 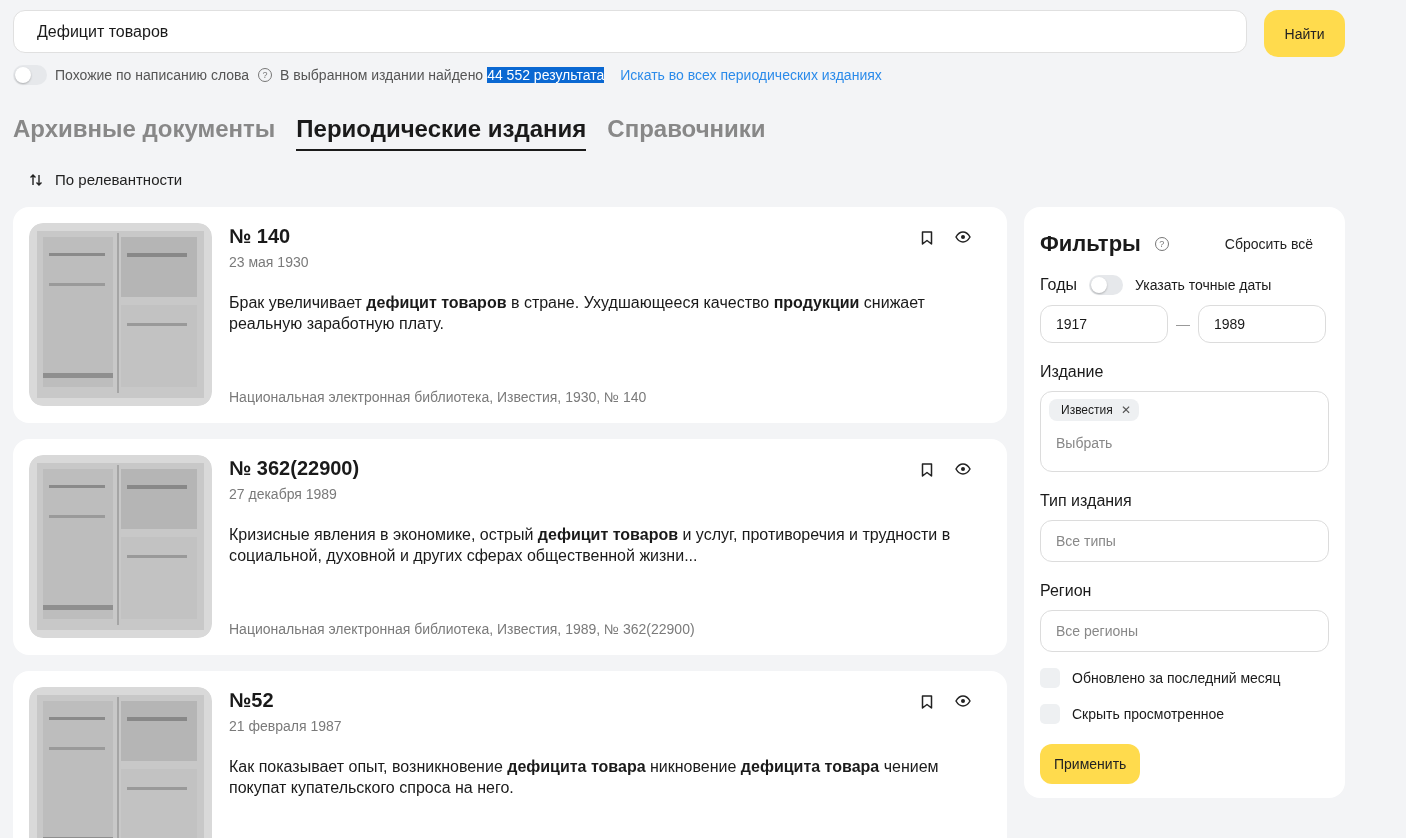 I want to click on issue-date: 23 мая 1930, so click(x=269, y=262).